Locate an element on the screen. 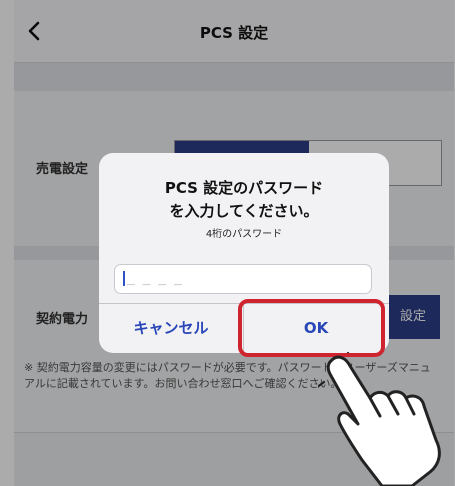 The image size is (455, 486). dialog-subtitle: 4桁のパスワード is located at coordinates (244, 234).